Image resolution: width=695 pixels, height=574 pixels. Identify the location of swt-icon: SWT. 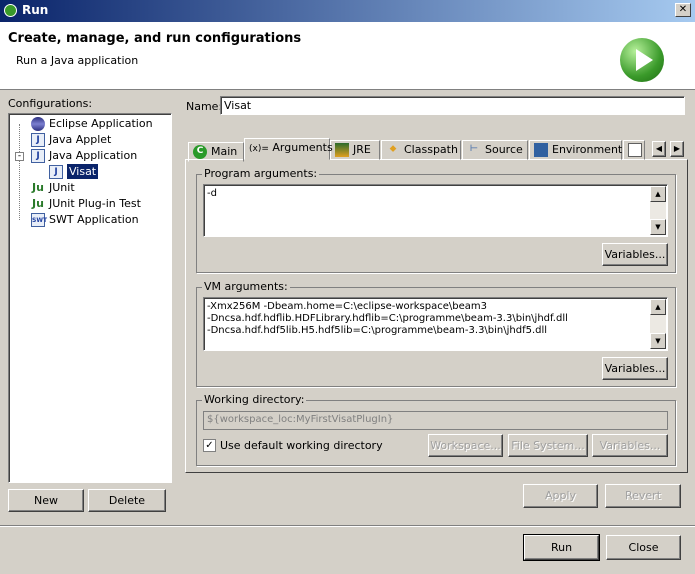
(39, 220).